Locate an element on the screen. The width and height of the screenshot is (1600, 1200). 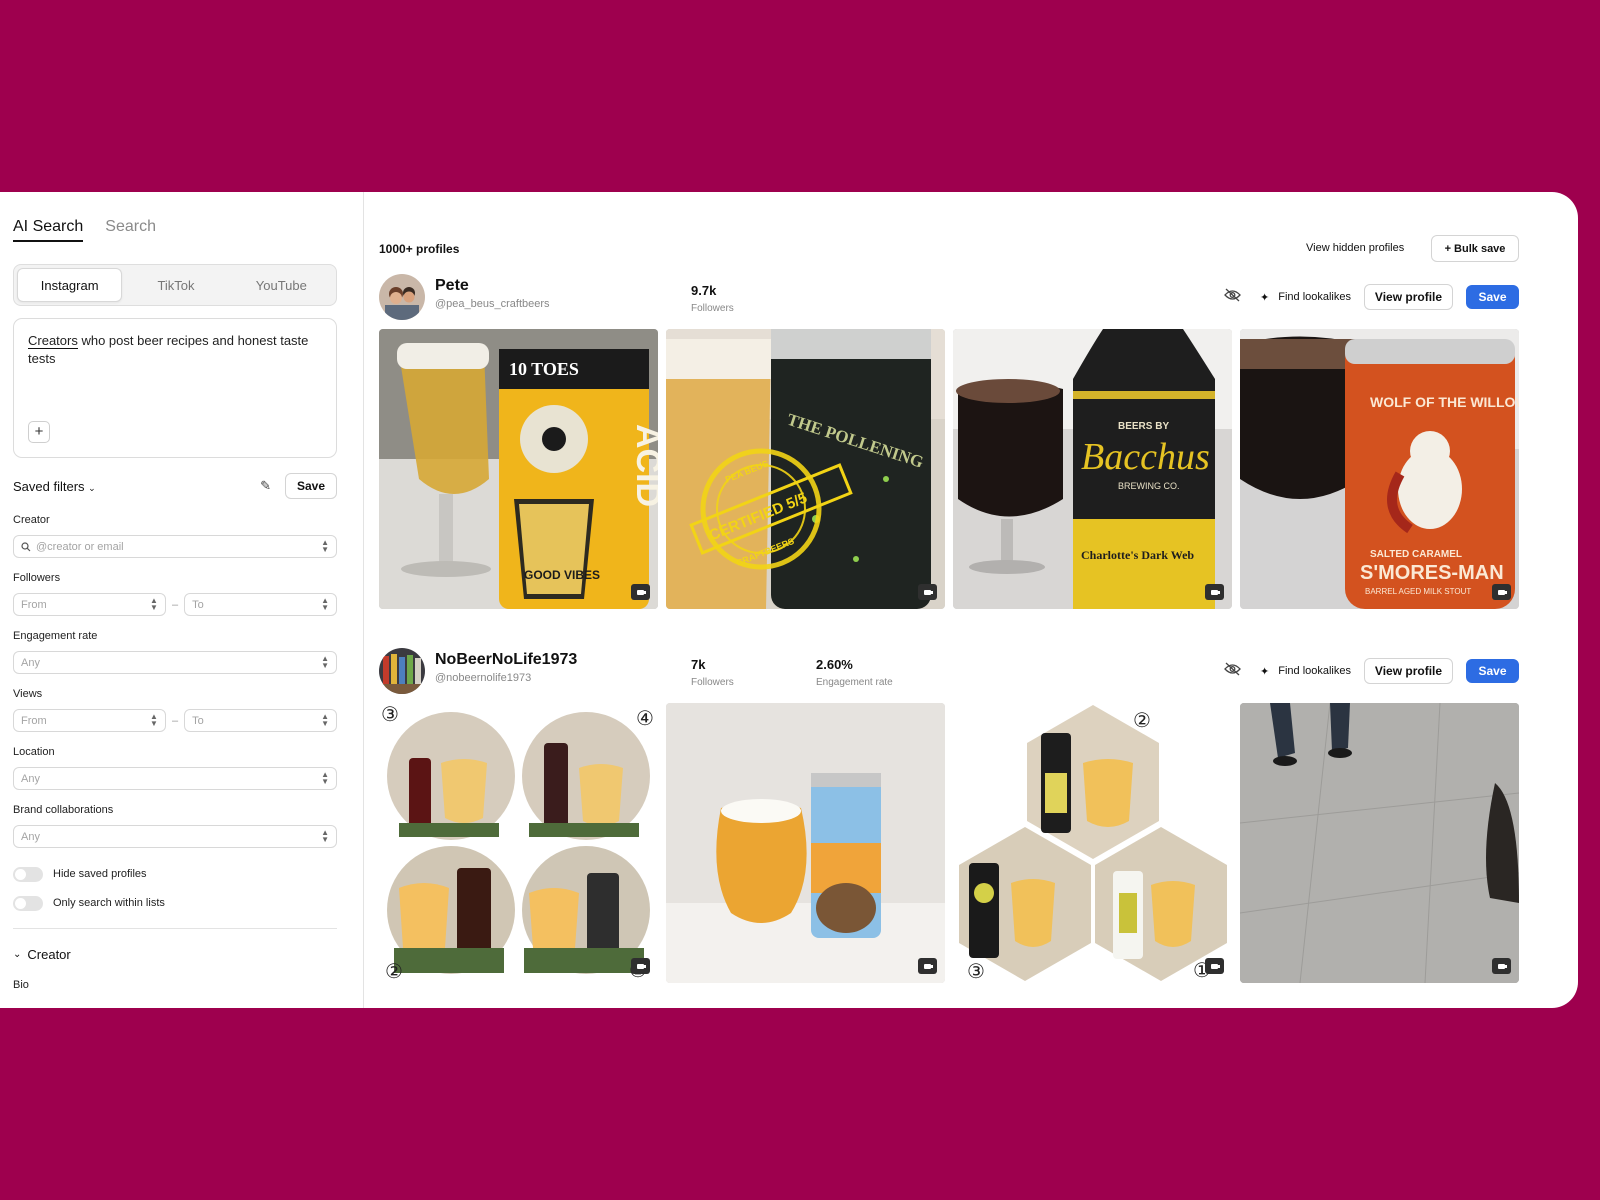
tab-ai-search: AI Search is located at coordinates (48, 230).